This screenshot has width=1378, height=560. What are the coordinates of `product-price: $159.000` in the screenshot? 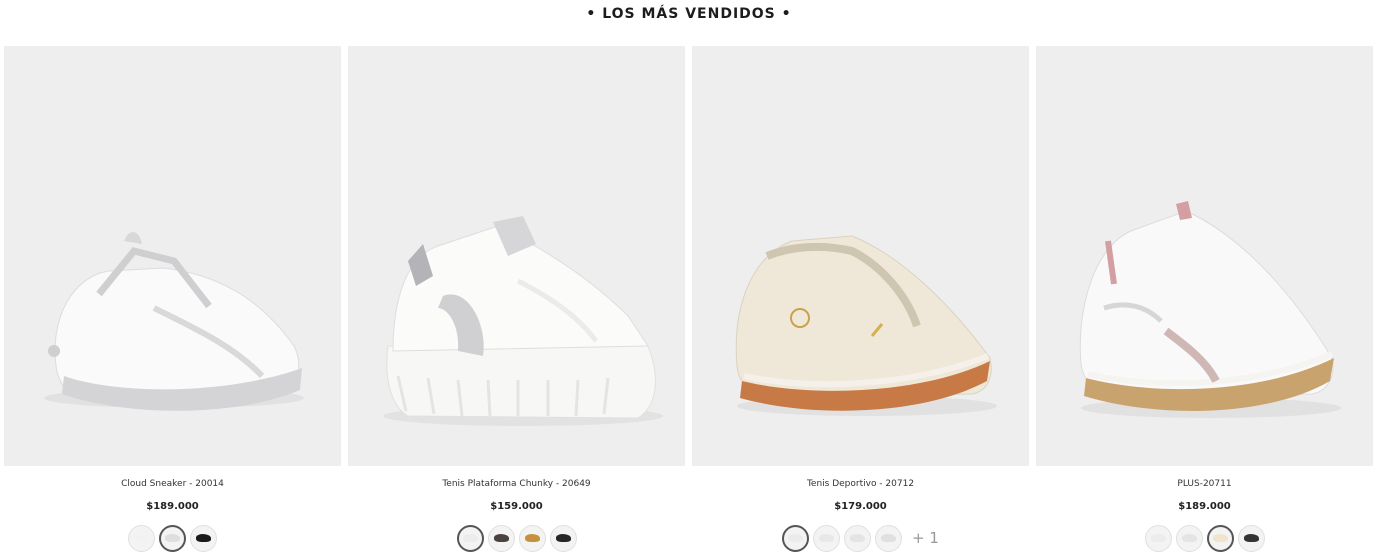 It's located at (516, 506).